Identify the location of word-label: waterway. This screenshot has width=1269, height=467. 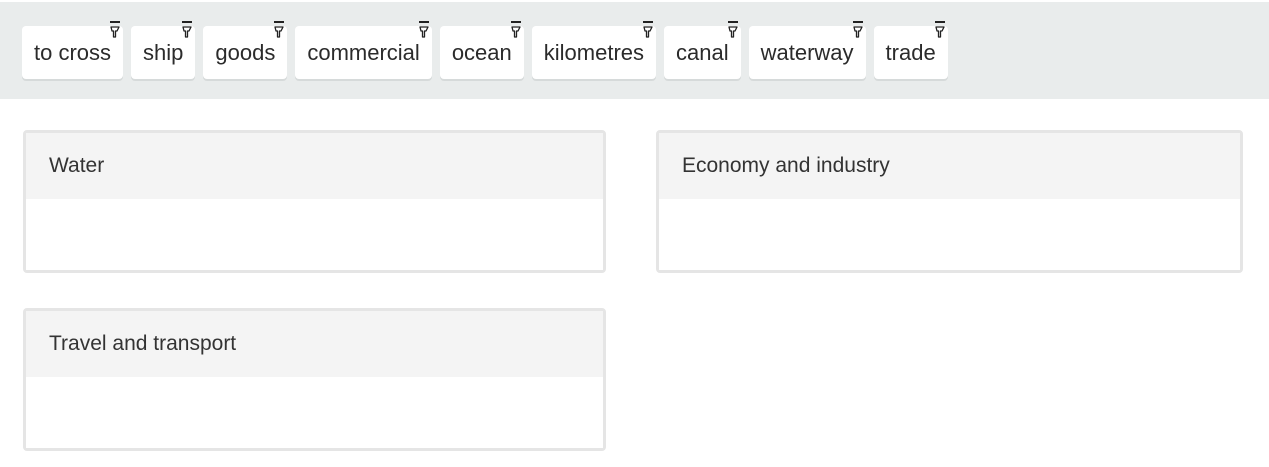
(807, 52).